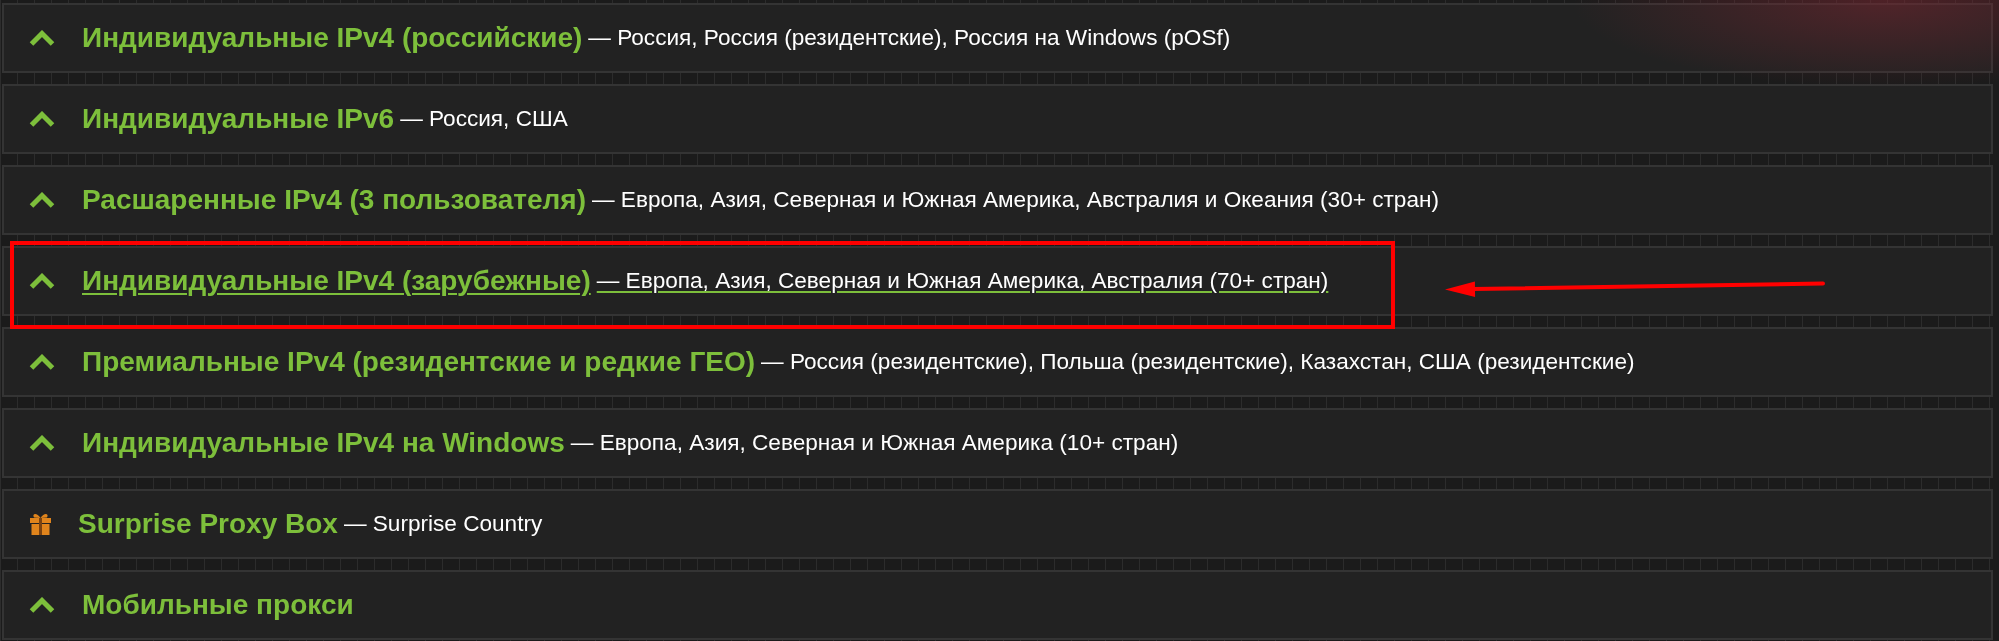 The height and width of the screenshot is (641, 1999). What do you see at coordinates (40, 523) in the screenshot?
I see `gift-icon` at bounding box center [40, 523].